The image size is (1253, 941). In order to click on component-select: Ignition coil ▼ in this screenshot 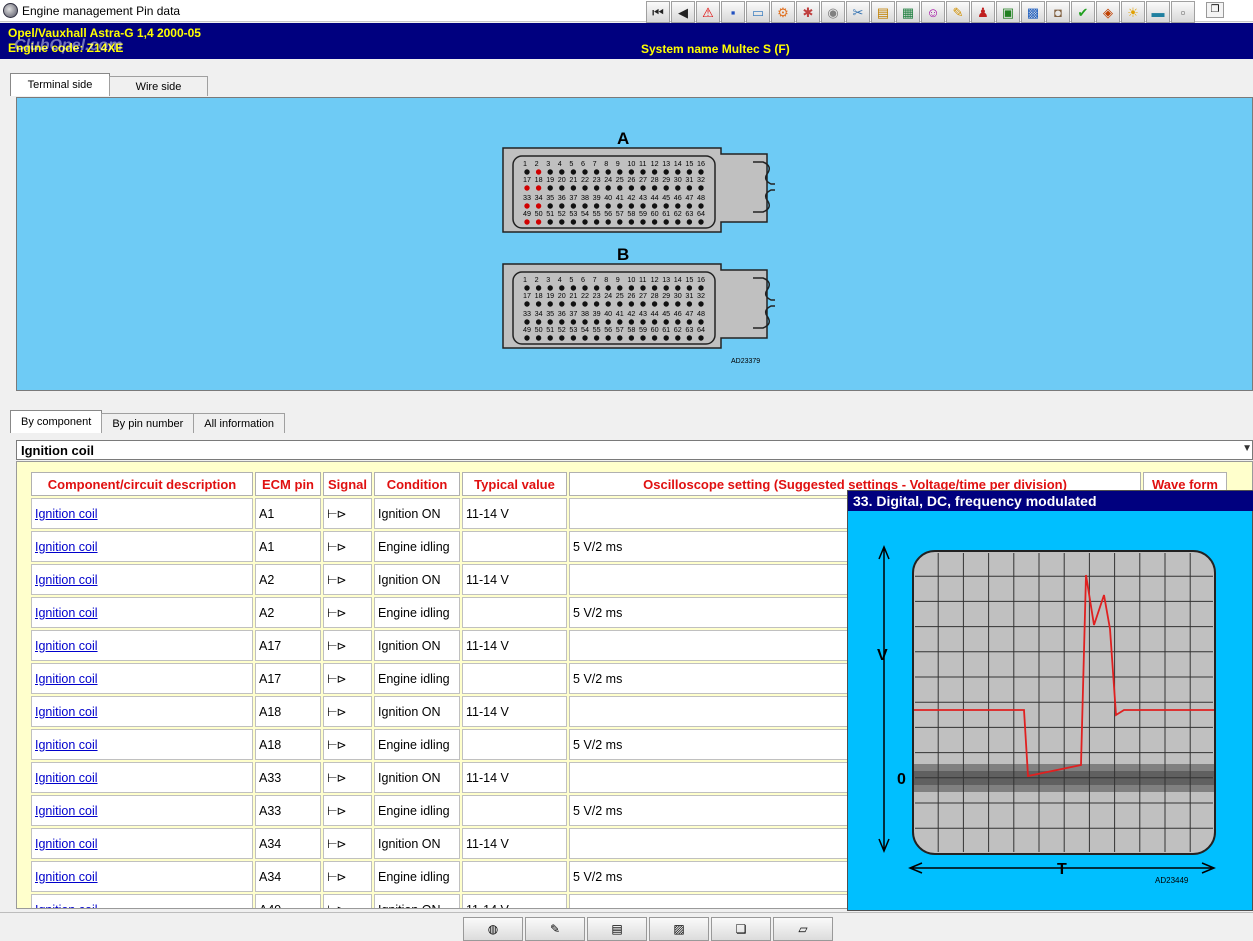, I will do `click(634, 450)`.